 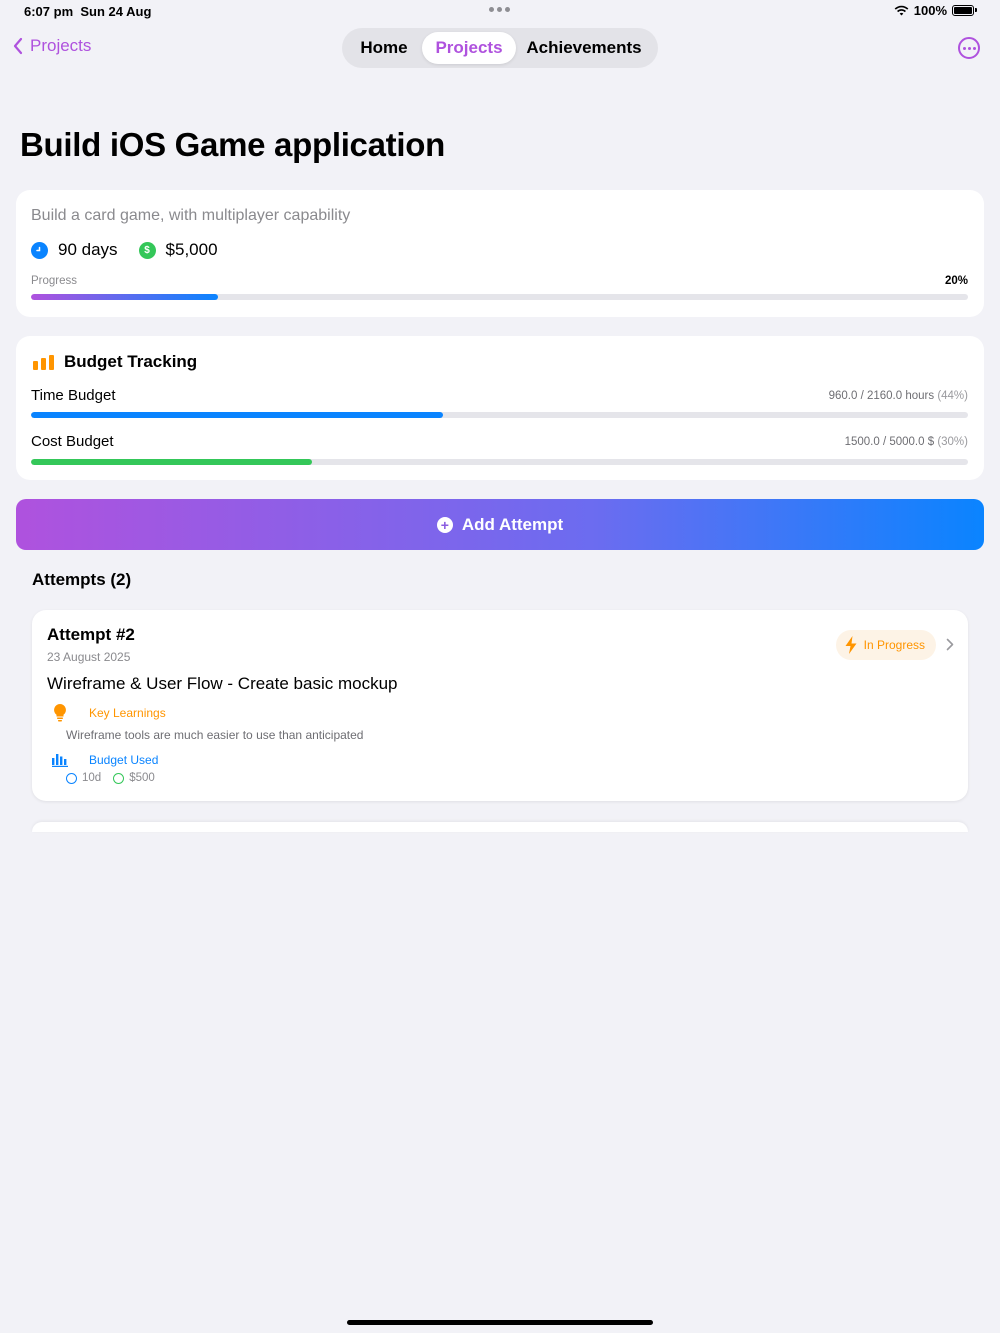 What do you see at coordinates (131, 361) in the screenshot?
I see `budget-tracking-title: Budget Tracking` at bounding box center [131, 361].